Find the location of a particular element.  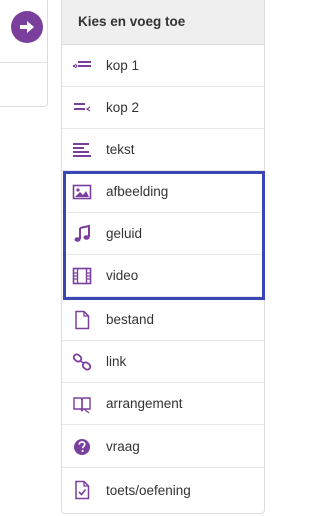

insert-item-label: tekst is located at coordinates (120, 149).